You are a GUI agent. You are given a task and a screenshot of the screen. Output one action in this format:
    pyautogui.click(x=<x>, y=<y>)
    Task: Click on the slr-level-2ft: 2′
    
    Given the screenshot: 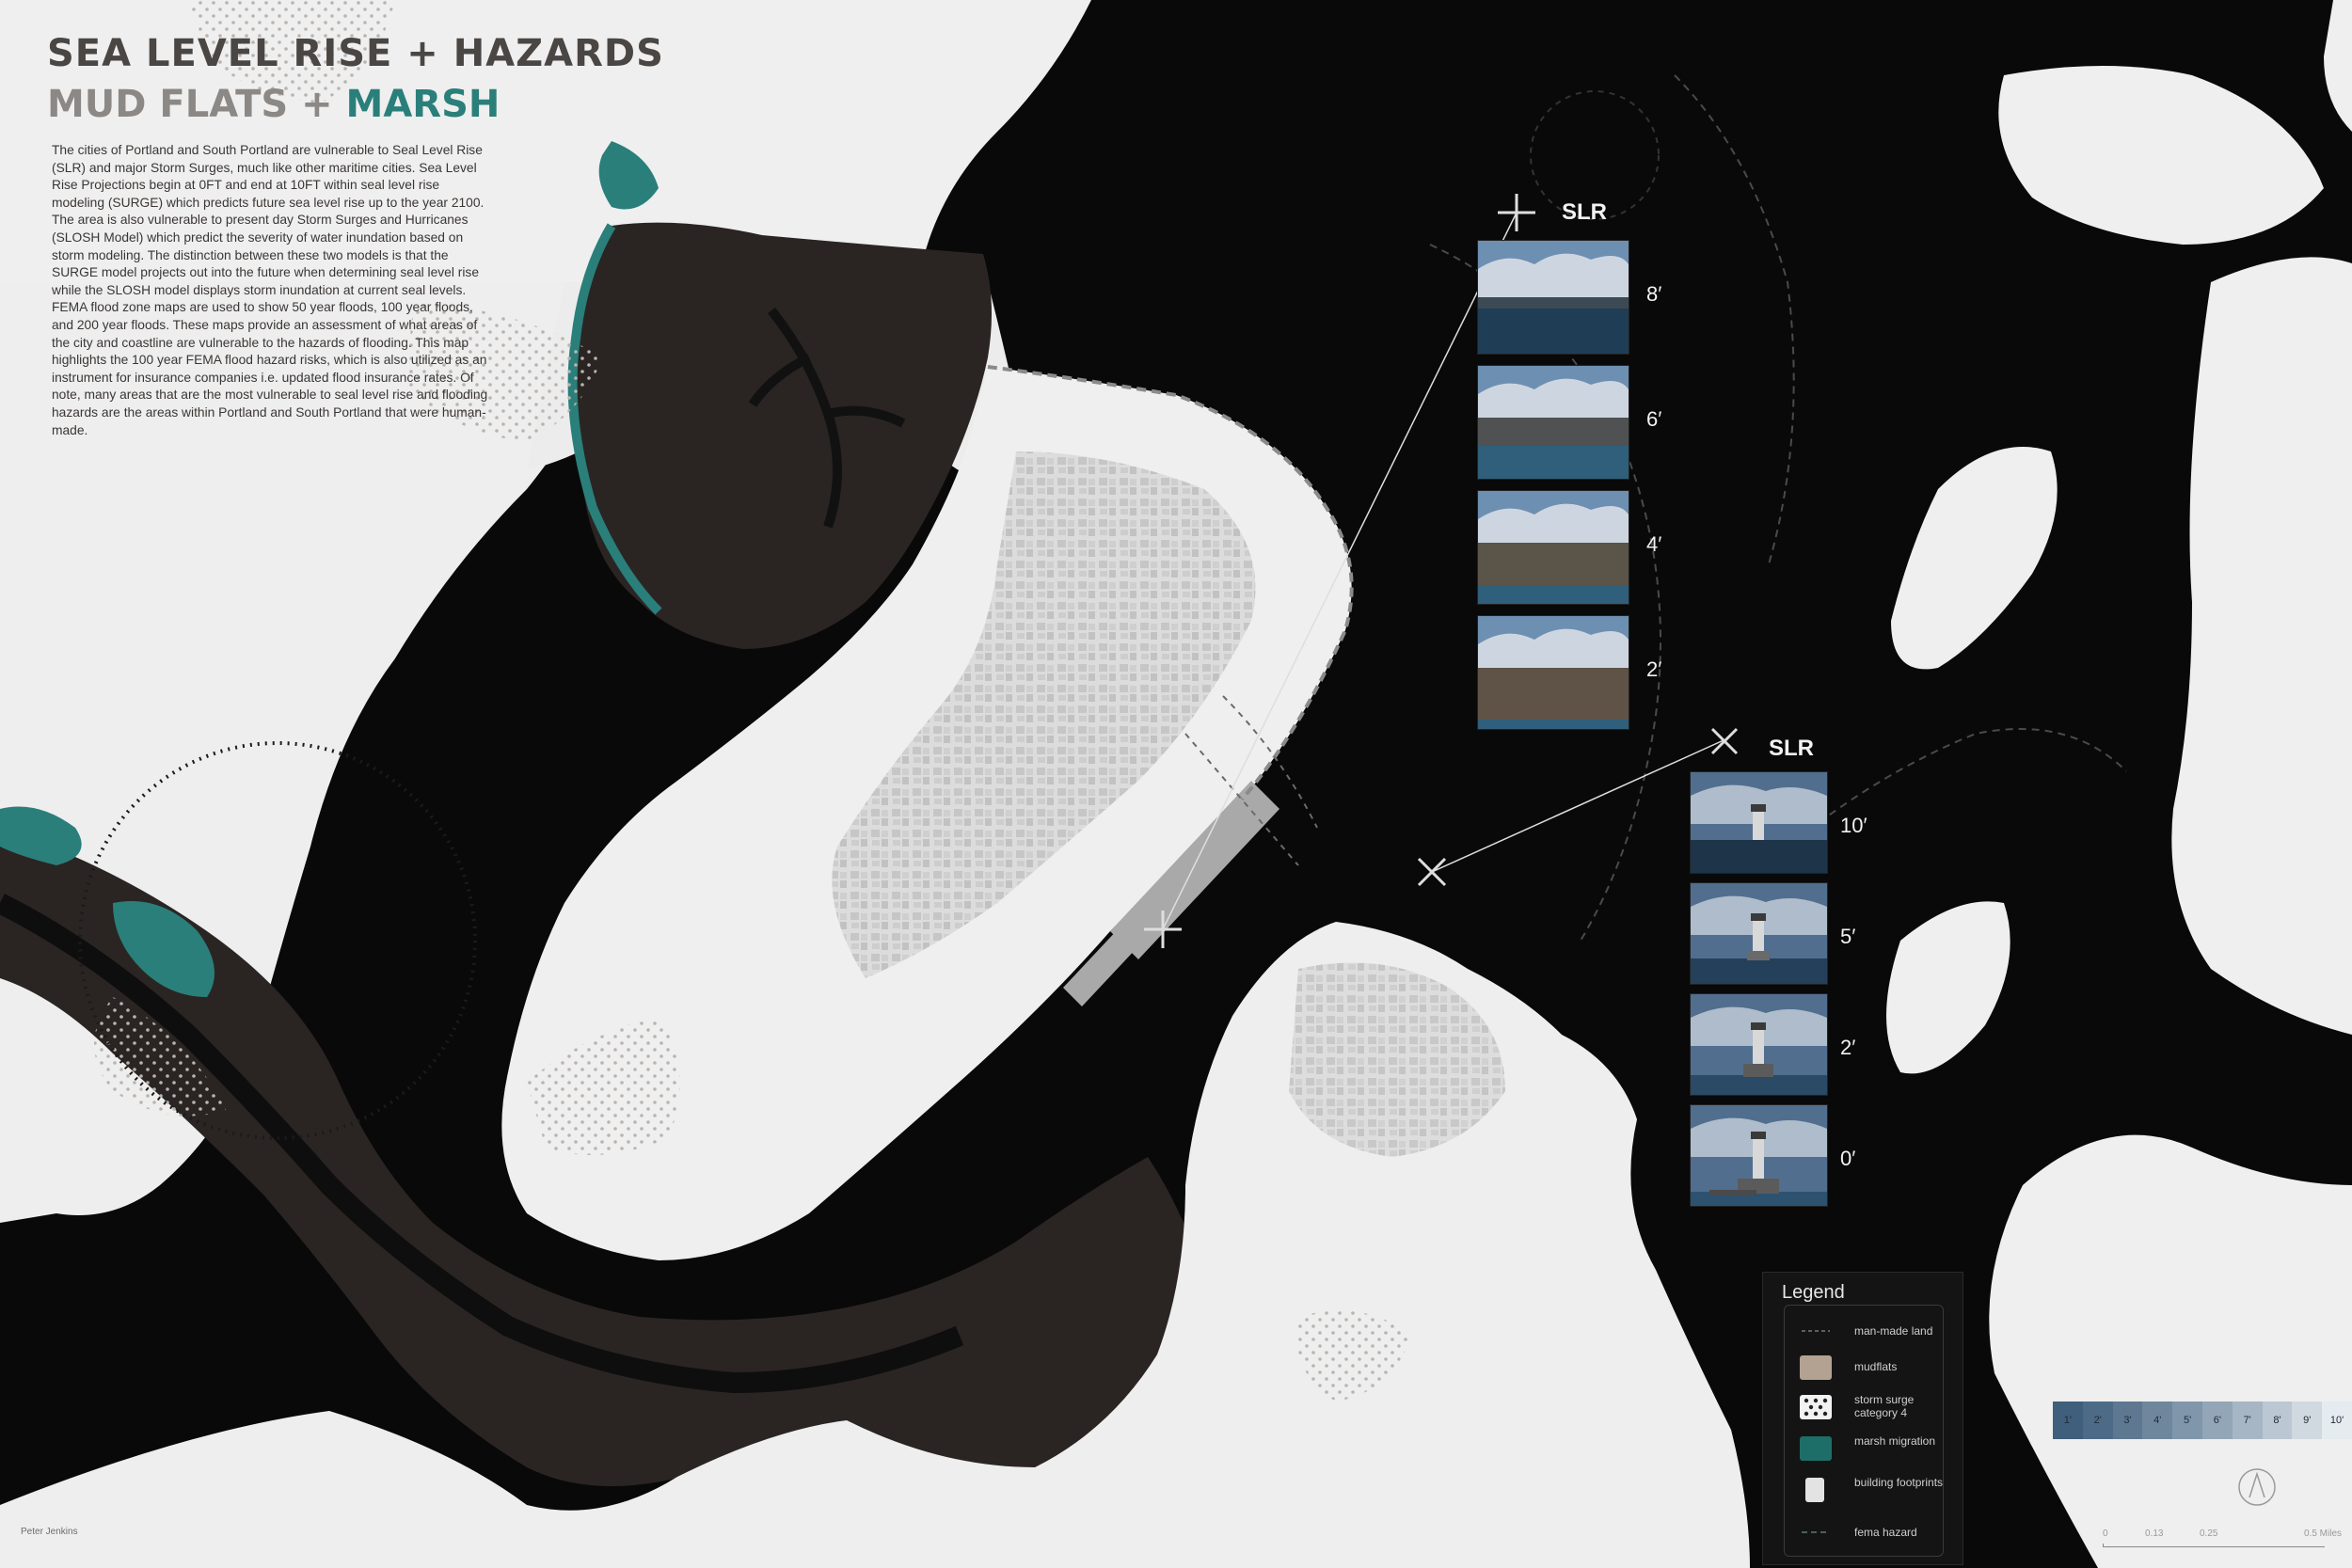 What is the action you would take?
    pyautogui.click(x=1654, y=669)
    